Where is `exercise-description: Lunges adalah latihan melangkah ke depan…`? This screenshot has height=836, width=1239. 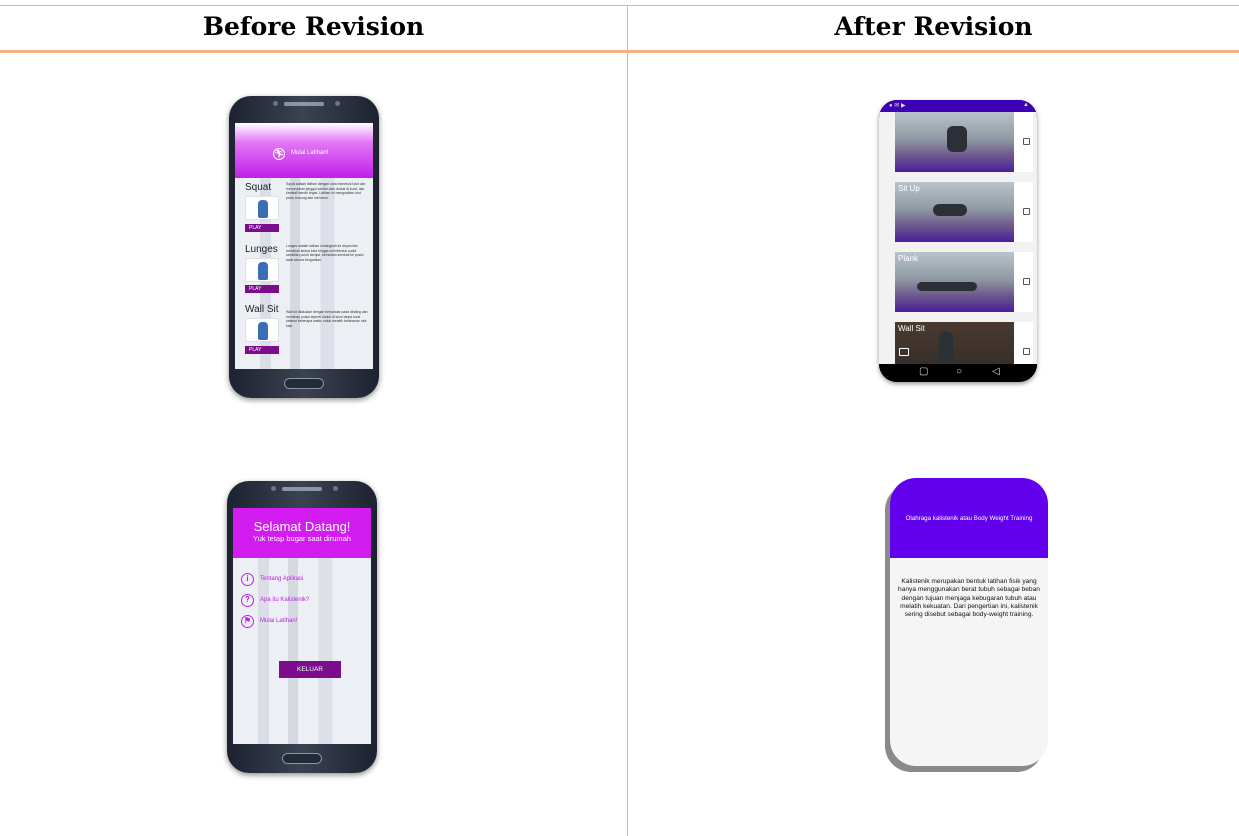 exercise-description: Lunges adalah latihan melangkah ke depan… is located at coordinates (325, 253).